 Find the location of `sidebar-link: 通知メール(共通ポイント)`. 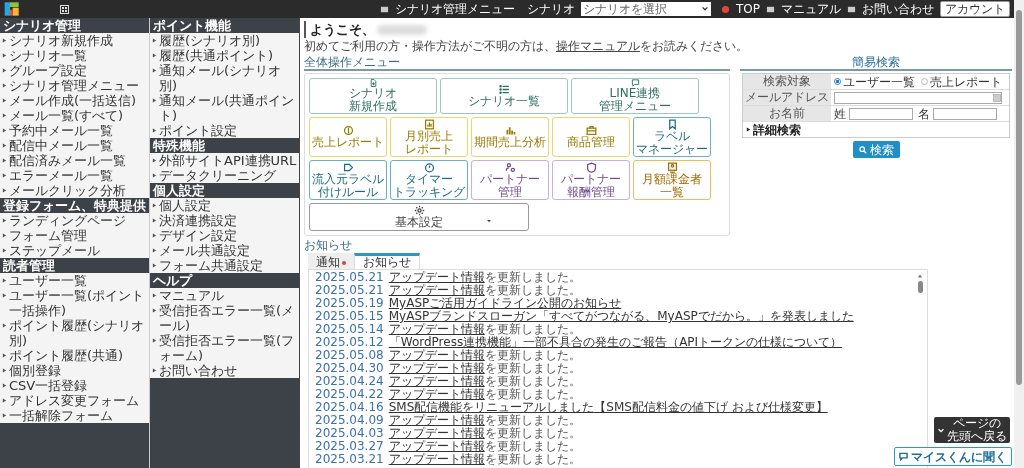

sidebar-link: 通知メール(共通ポイント) is located at coordinates (228, 108).